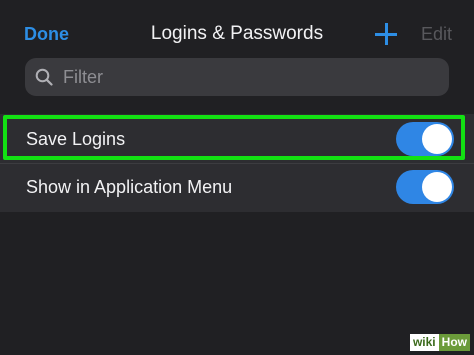 This screenshot has height=355, width=474. I want to click on watermark-left: wiki, so click(424, 342).